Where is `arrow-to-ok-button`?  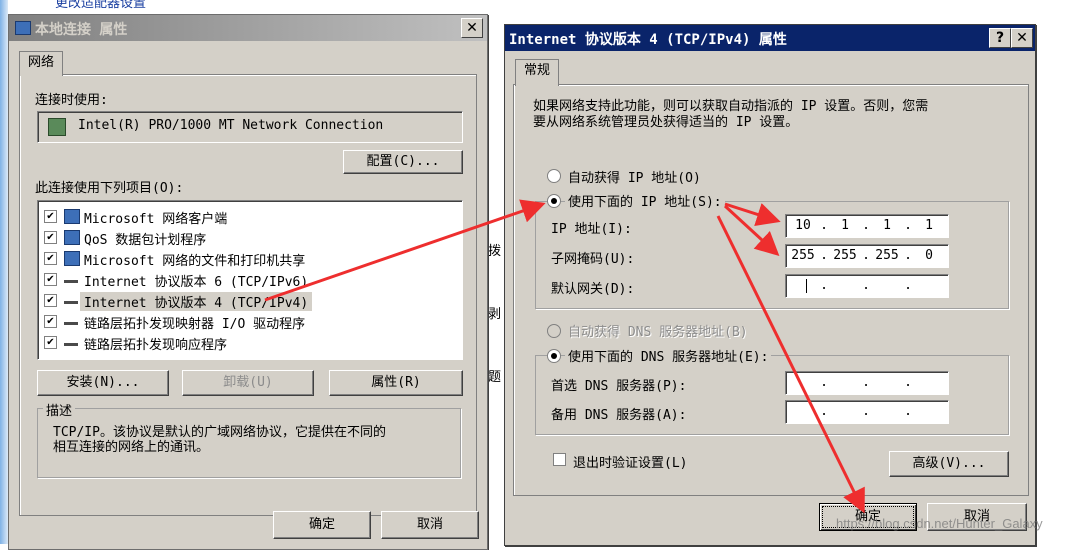 arrow-to-ok-button is located at coordinates (790, 364).